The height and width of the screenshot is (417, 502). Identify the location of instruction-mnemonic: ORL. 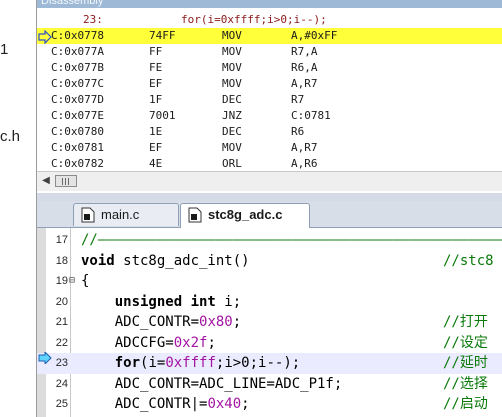
(232, 163).